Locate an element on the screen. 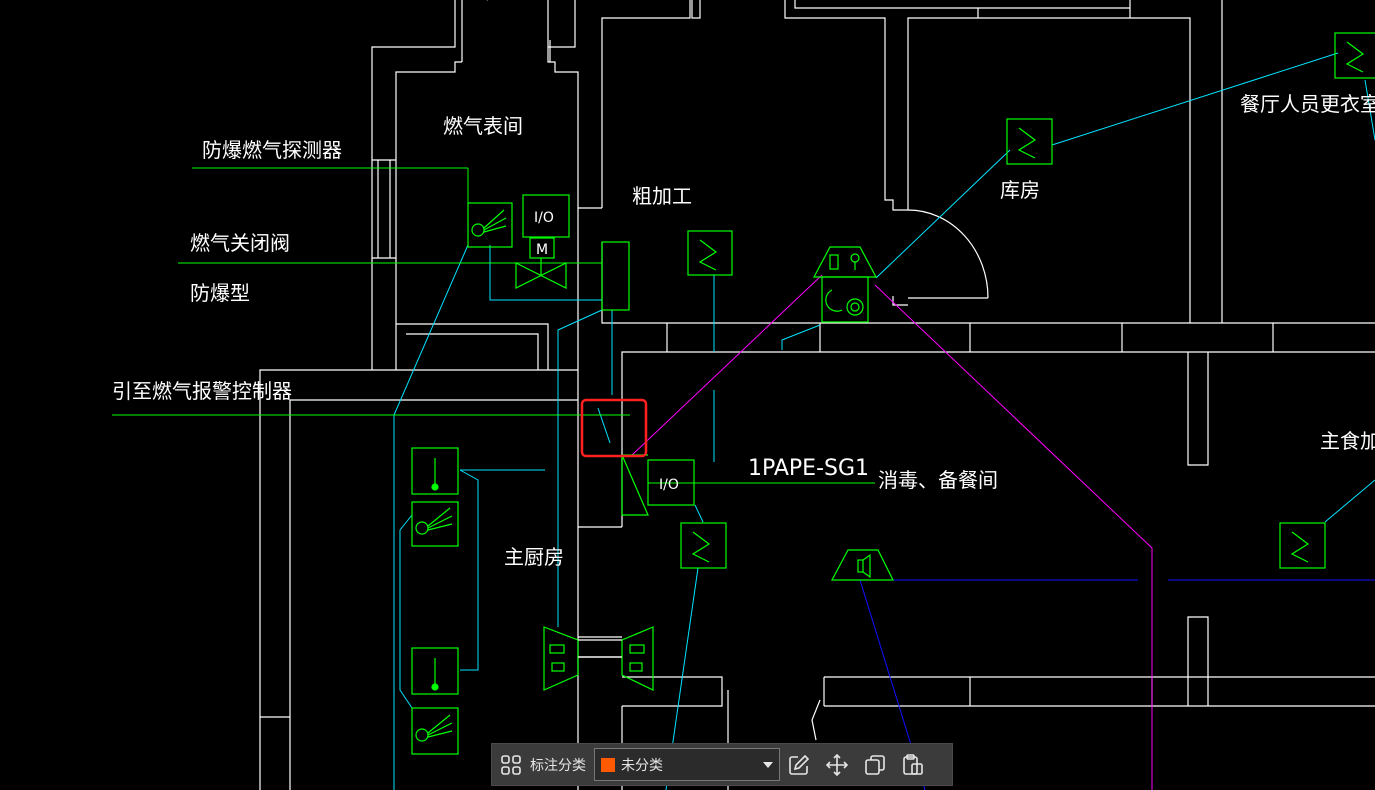 This screenshot has height=790, width=1375. paste-icon is located at coordinates (913, 764).